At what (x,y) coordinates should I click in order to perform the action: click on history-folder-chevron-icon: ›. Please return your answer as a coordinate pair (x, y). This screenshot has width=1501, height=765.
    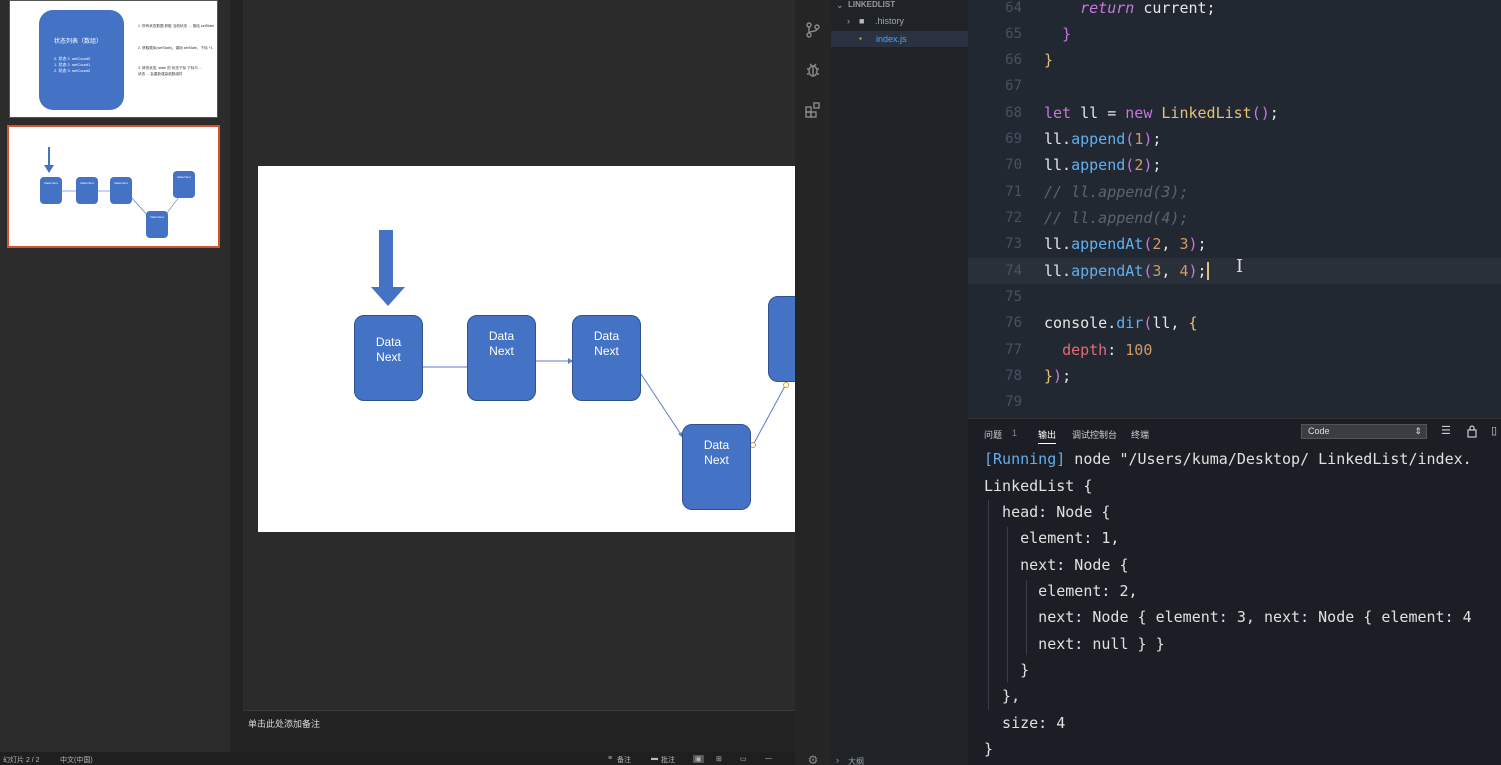
    Looking at the image, I should click on (848, 21).